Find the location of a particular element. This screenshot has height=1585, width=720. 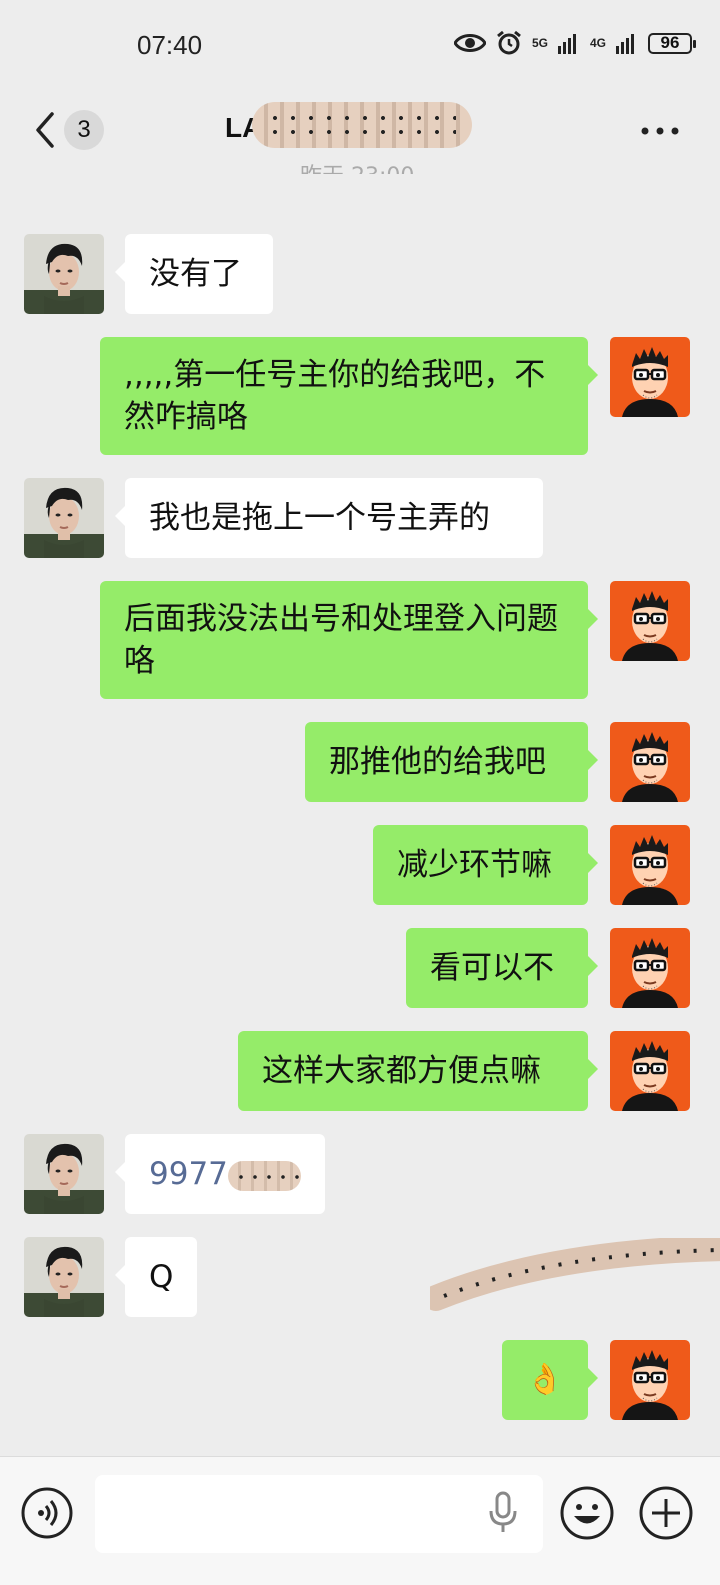

message-bubble: 看可以不 is located at coordinates (502, 968).